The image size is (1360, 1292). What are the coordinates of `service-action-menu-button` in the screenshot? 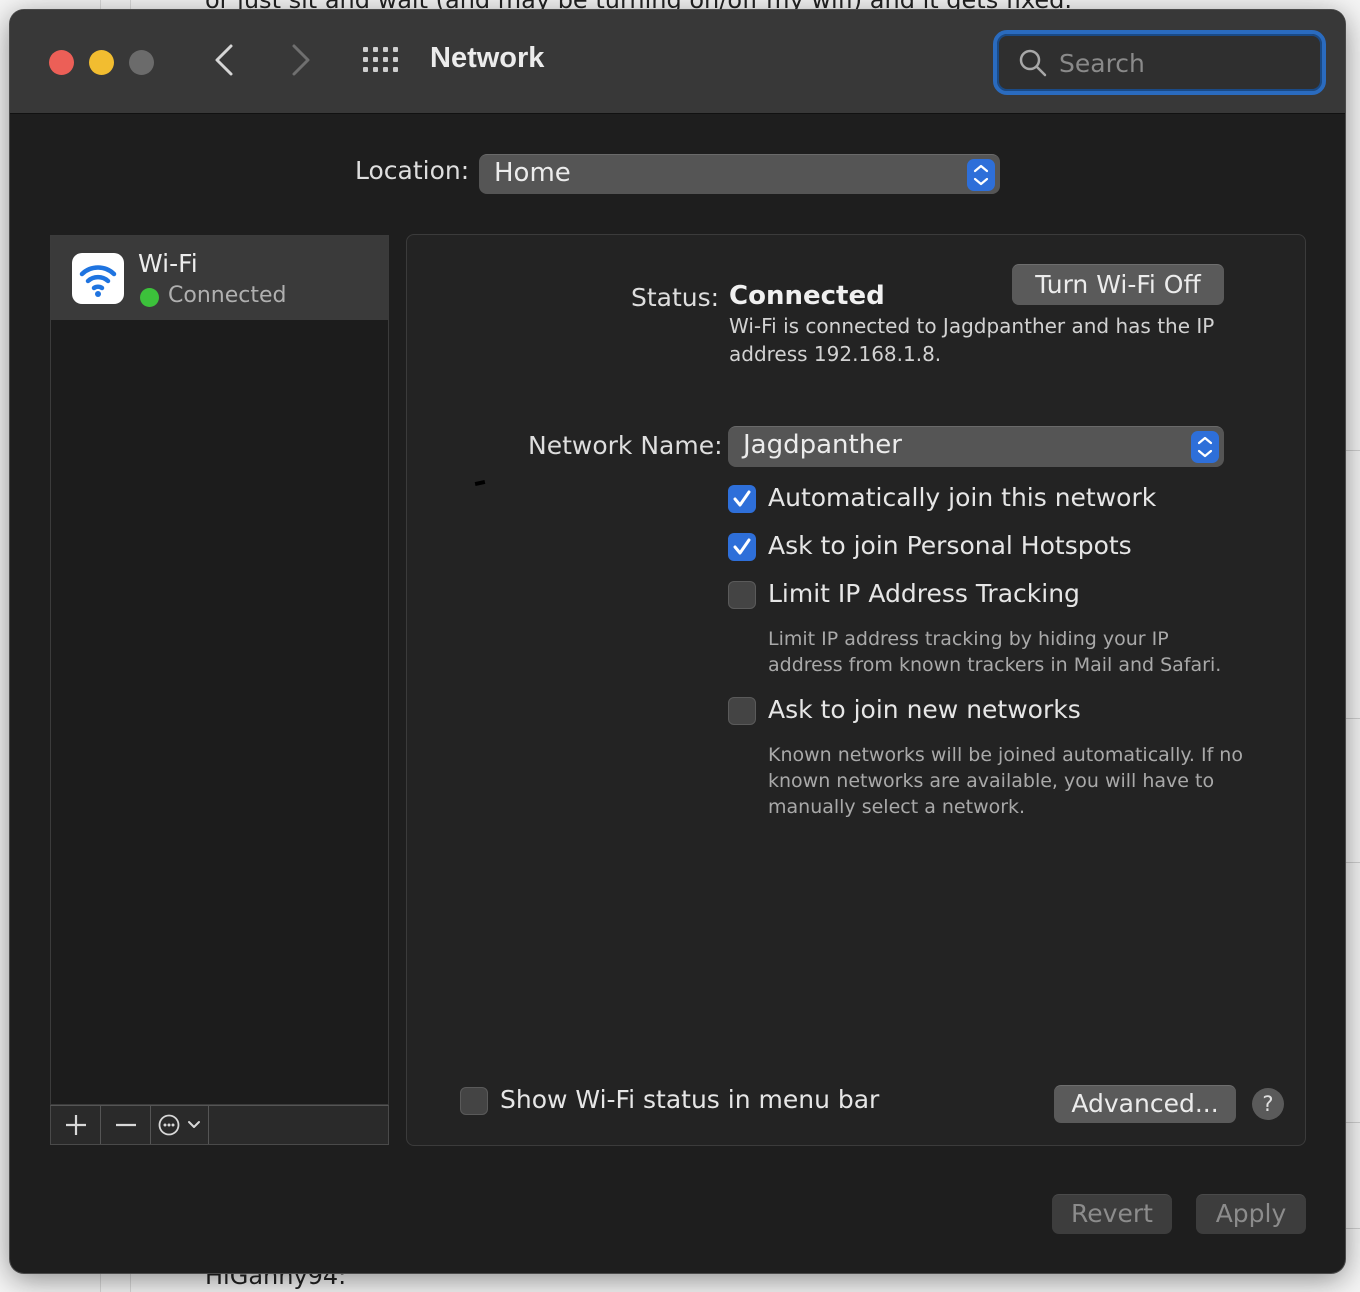 It's located at (180, 1125).